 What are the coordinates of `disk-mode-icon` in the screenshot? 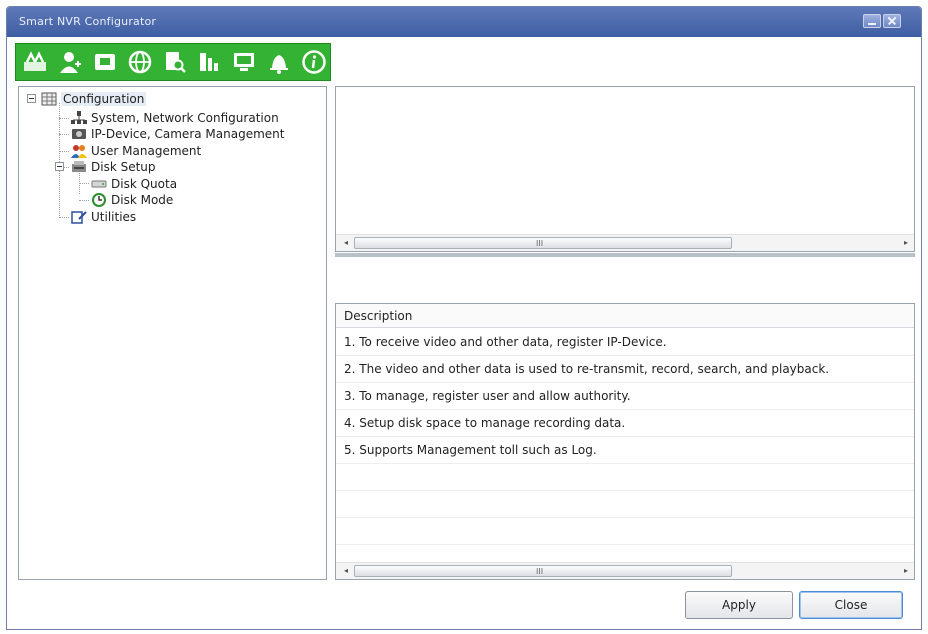 It's located at (99, 200).